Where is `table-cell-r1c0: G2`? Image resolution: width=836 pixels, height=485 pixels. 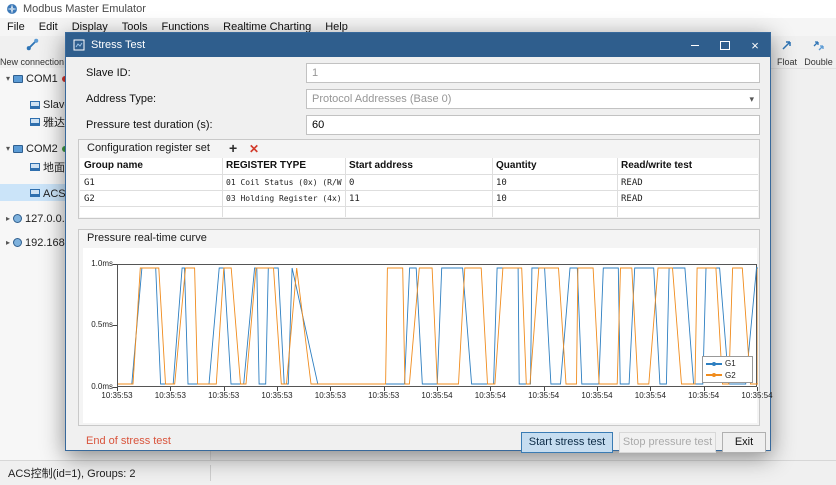 table-cell-r1c0: G2 is located at coordinates (152, 199).